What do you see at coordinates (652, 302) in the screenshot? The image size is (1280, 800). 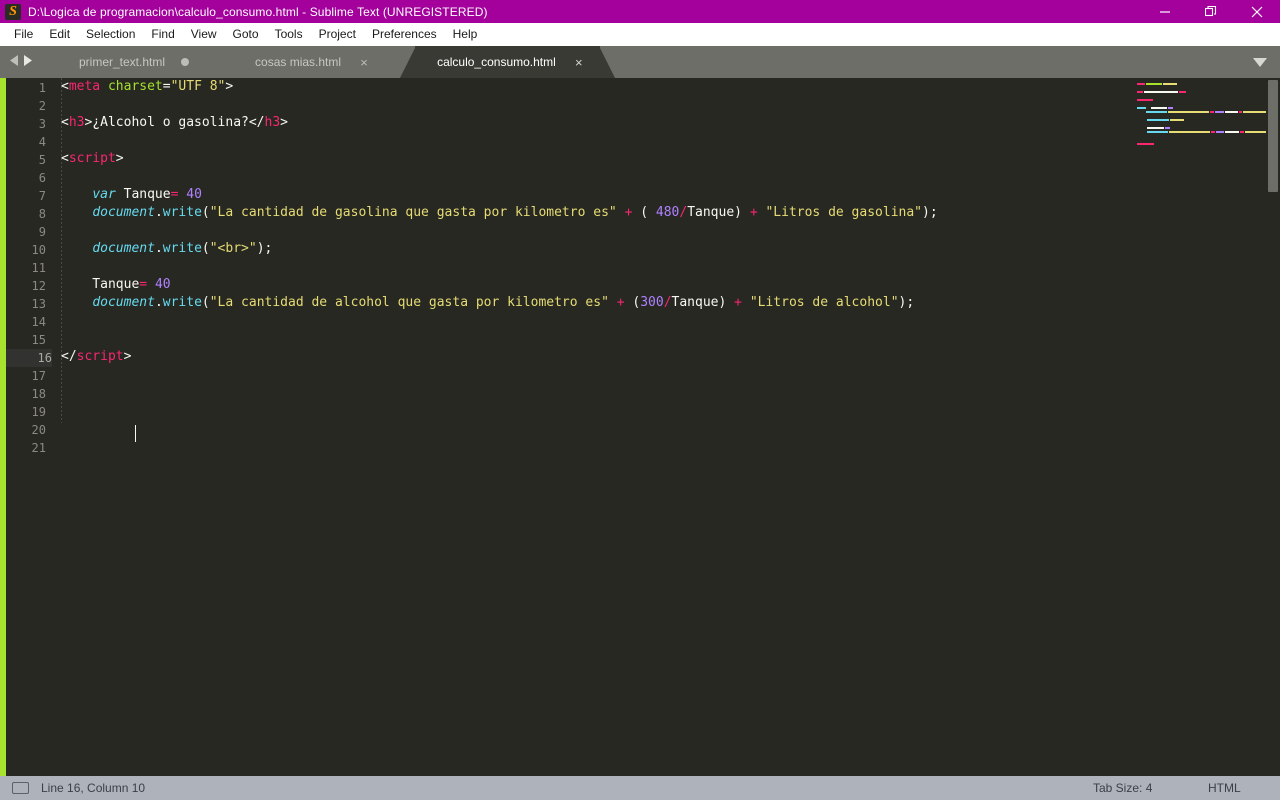 I see `code-token: 300` at bounding box center [652, 302].